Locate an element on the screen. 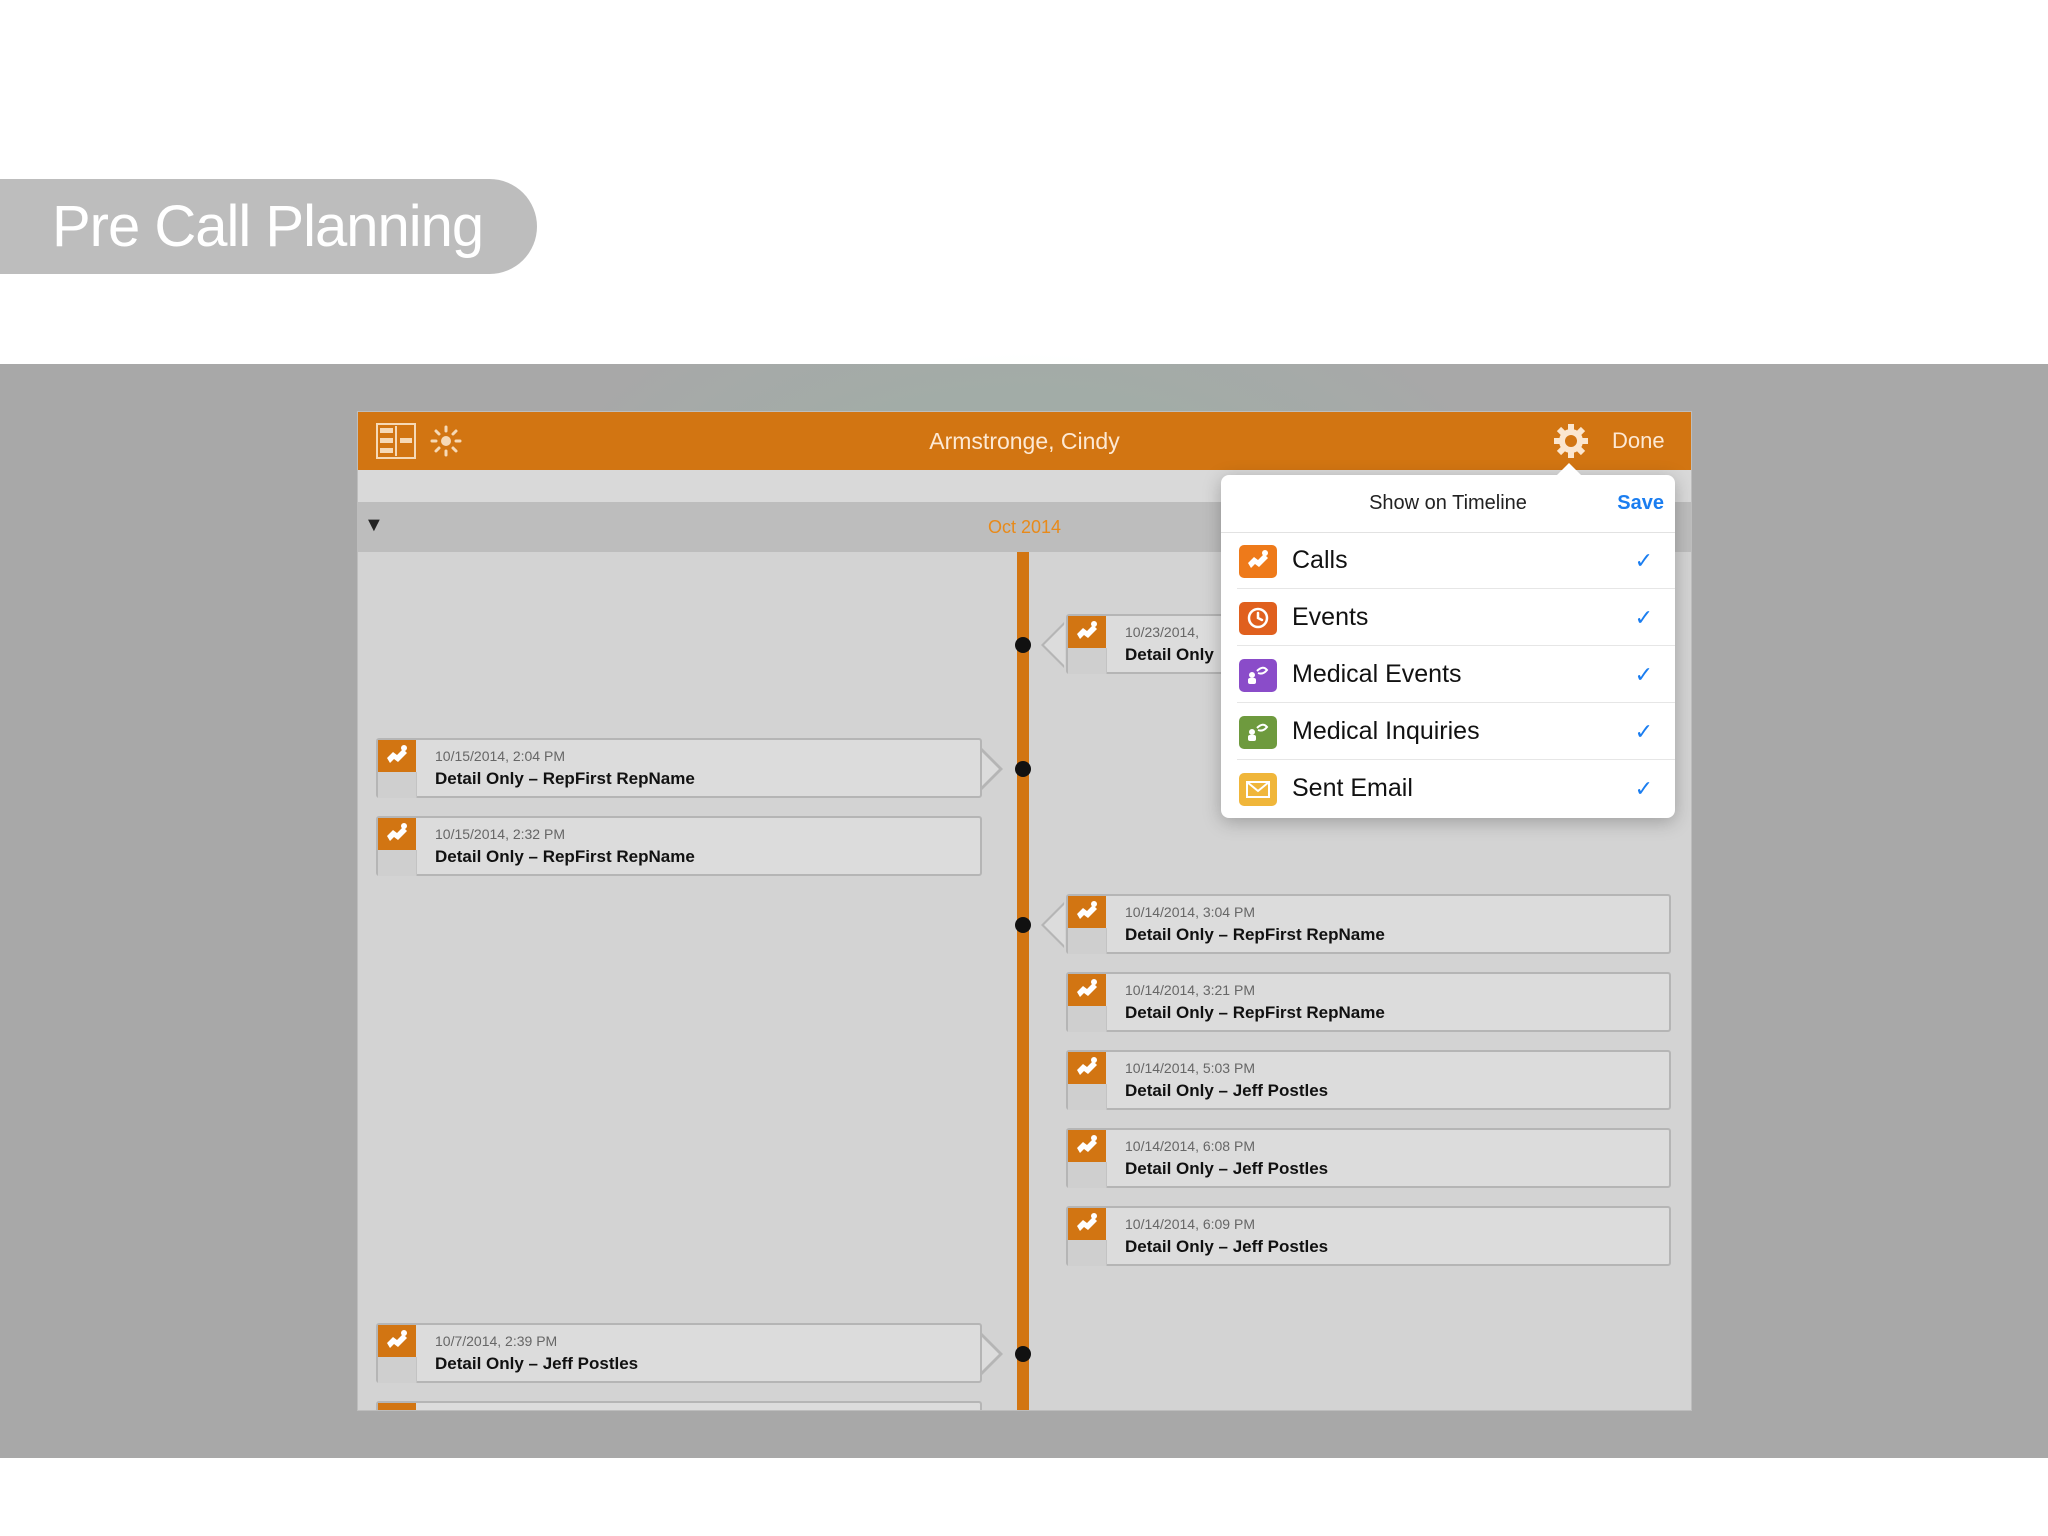 The height and width of the screenshot is (1536, 2048). filter-row-medical-inquiries: Medical Inquiries ✓ is located at coordinates (1448, 731).